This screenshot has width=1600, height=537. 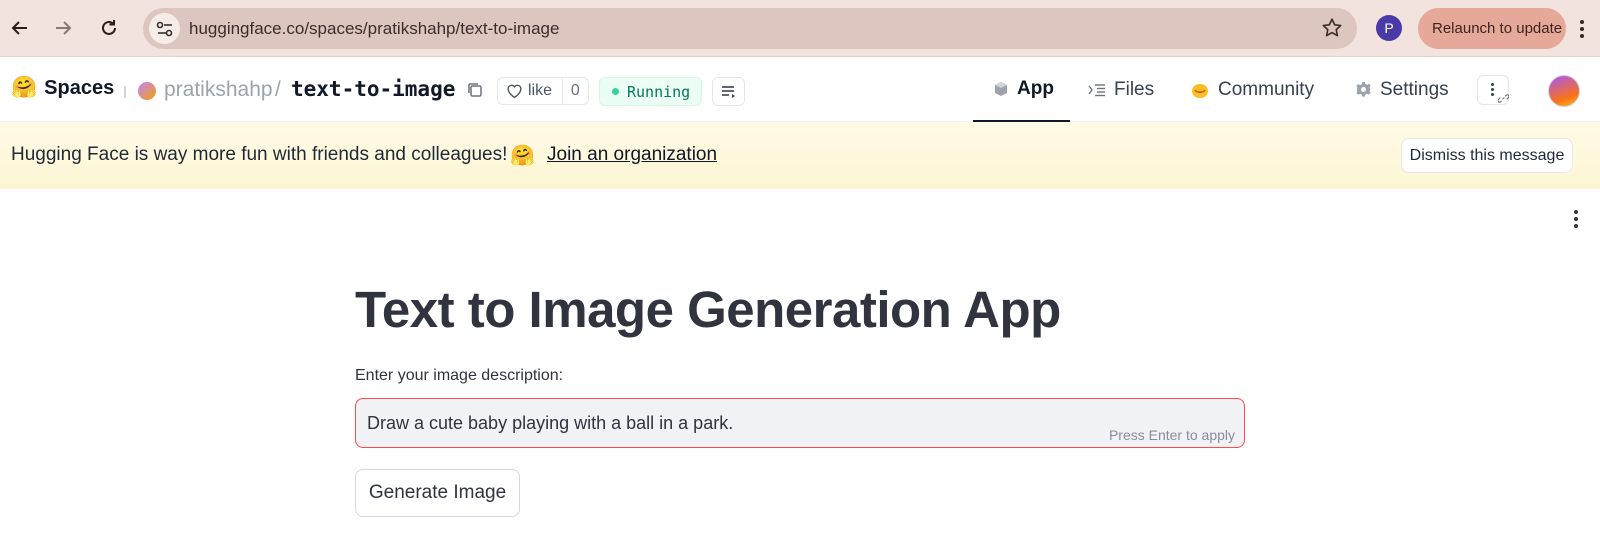 I want to click on tab-files: Files, so click(x=1121, y=89).